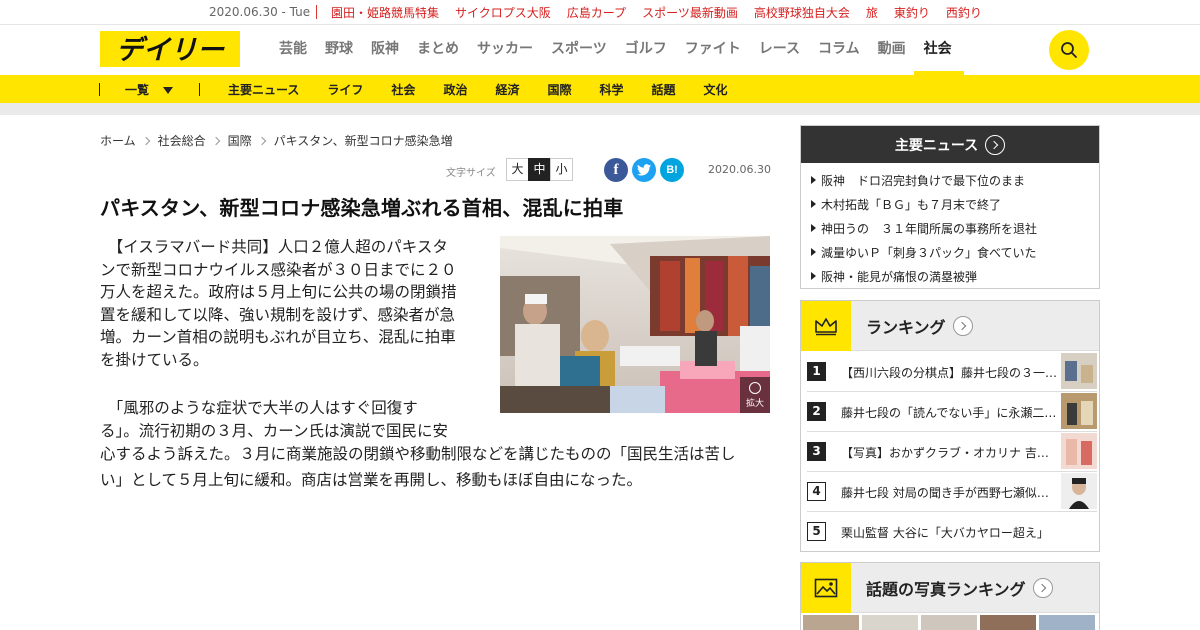 The height and width of the screenshot is (630, 1200). Describe the element at coordinates (929, 229) in the screenshot. I see `main-news-text: 神田うの ３１年間所属の事務所を退社` at that location.